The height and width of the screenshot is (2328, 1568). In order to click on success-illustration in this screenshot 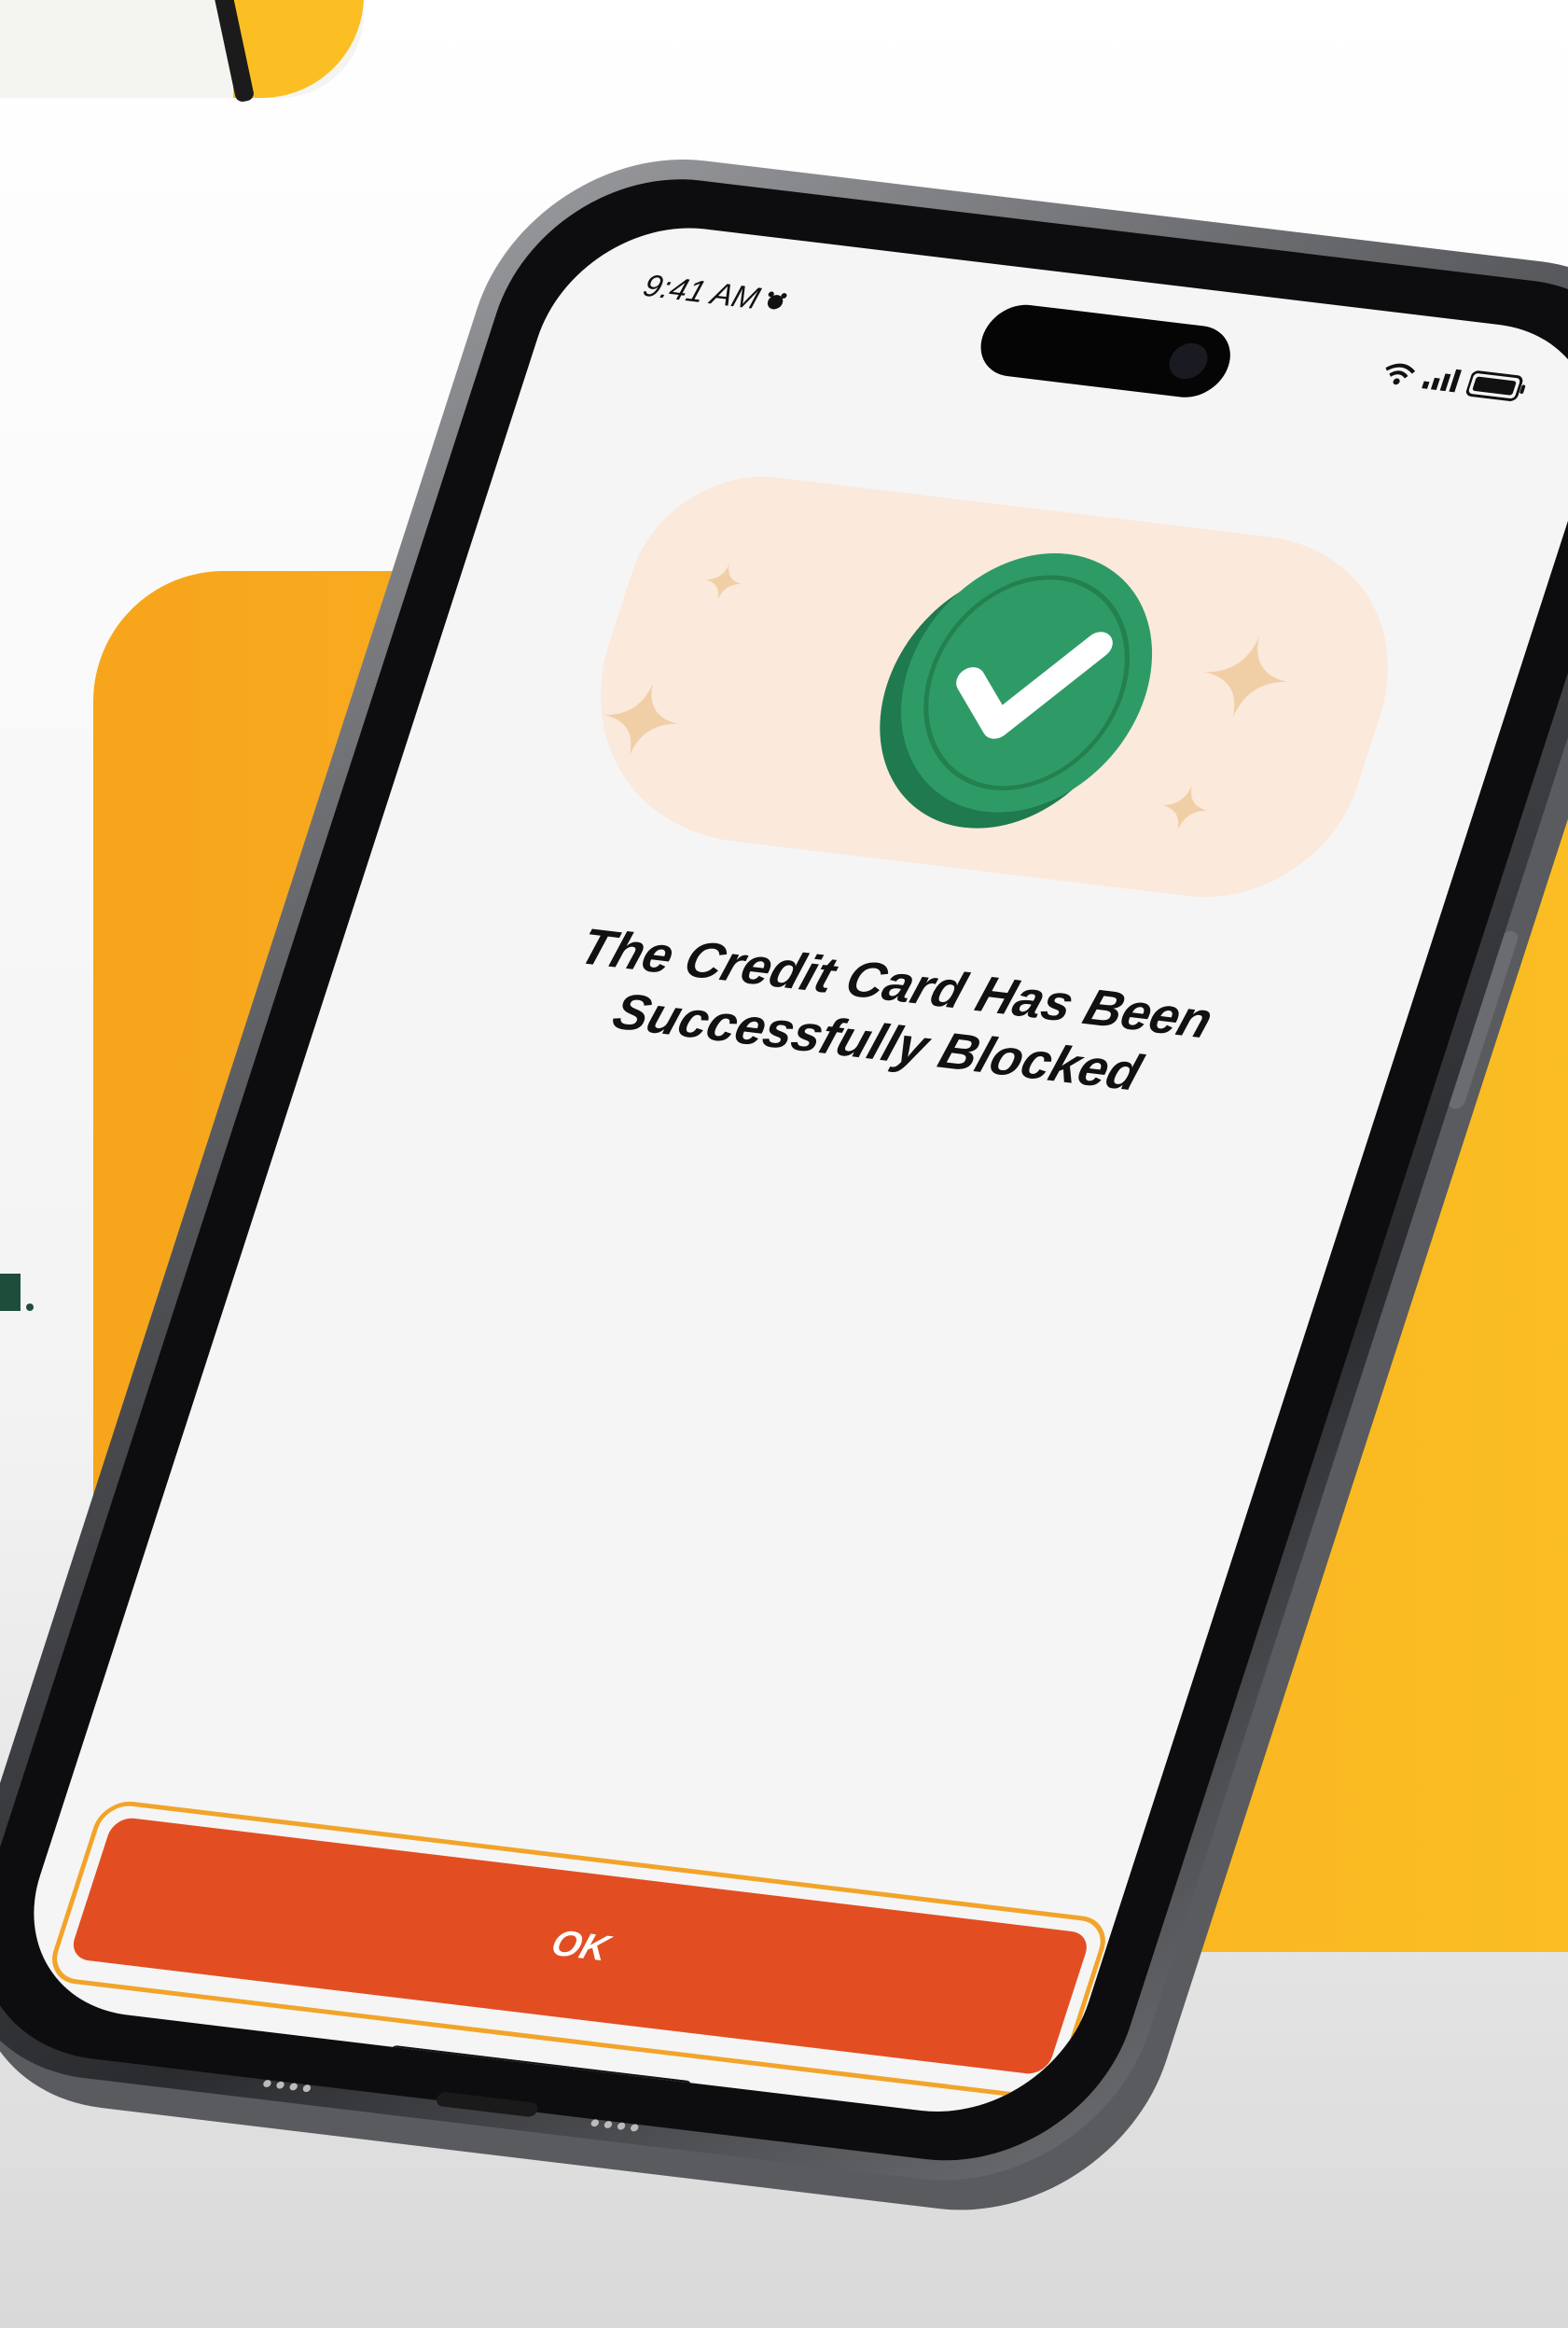, I will do `click(992, 688)`.